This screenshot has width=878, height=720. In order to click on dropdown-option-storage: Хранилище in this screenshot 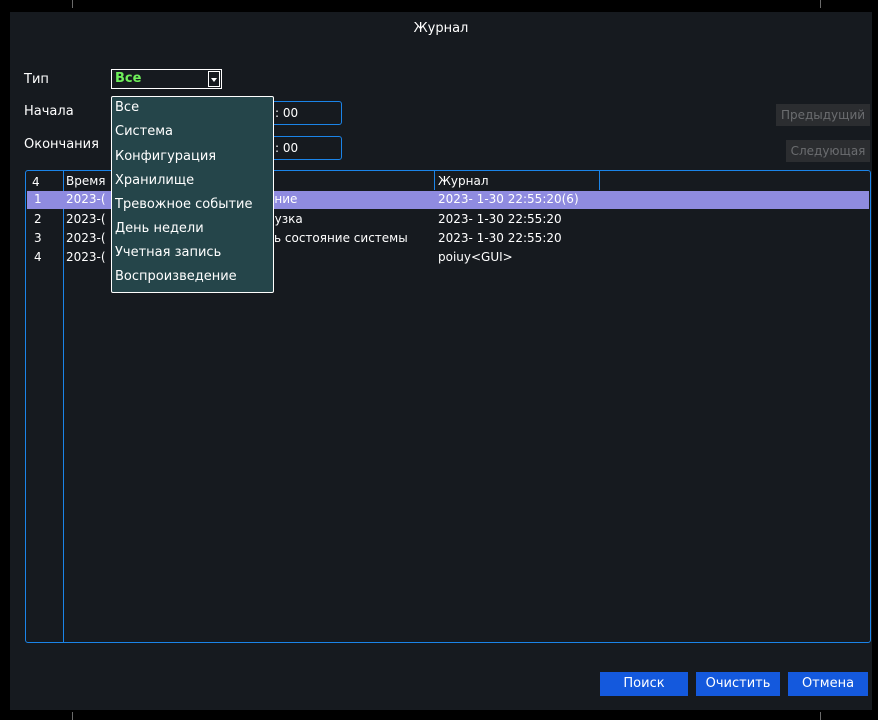, I will do `click(154, 180)`.